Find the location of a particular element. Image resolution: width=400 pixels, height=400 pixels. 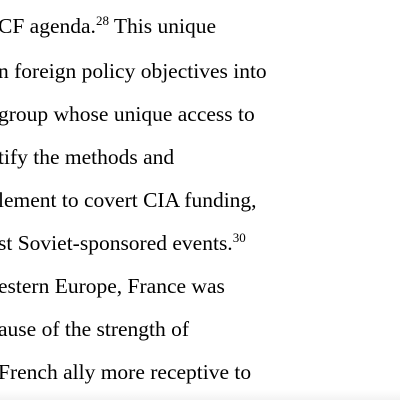

line-1-text-continued: This unique is located at coordinates (162, 26).